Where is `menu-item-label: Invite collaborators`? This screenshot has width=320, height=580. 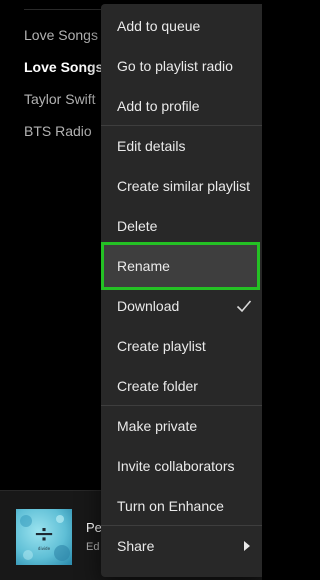
menu-item-label: Invite collaborators is located at coordinates (176, 466).